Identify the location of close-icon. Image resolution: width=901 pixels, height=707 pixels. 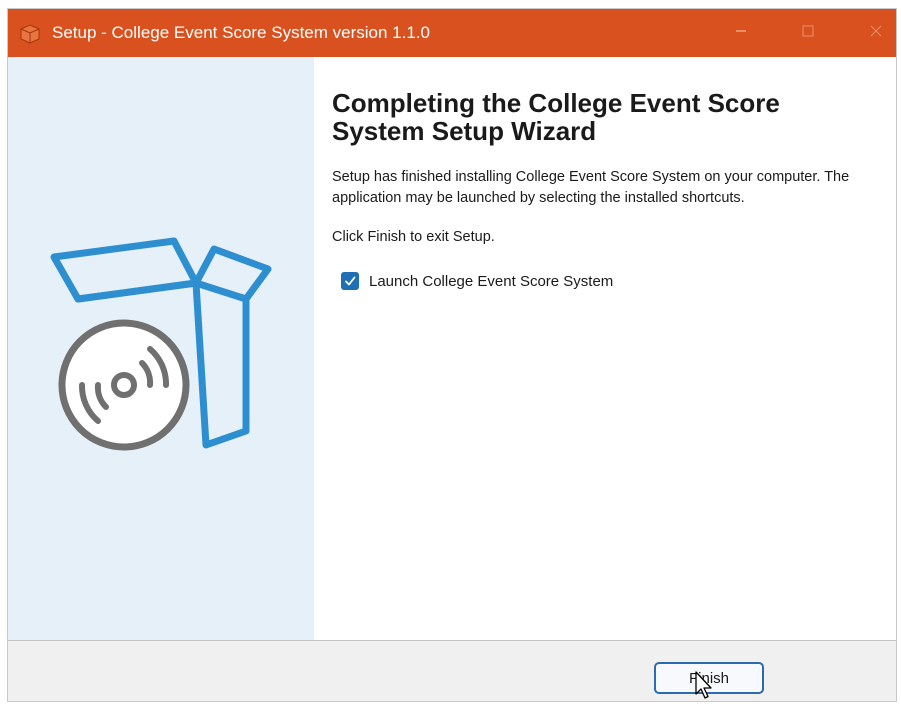
(876, 33).